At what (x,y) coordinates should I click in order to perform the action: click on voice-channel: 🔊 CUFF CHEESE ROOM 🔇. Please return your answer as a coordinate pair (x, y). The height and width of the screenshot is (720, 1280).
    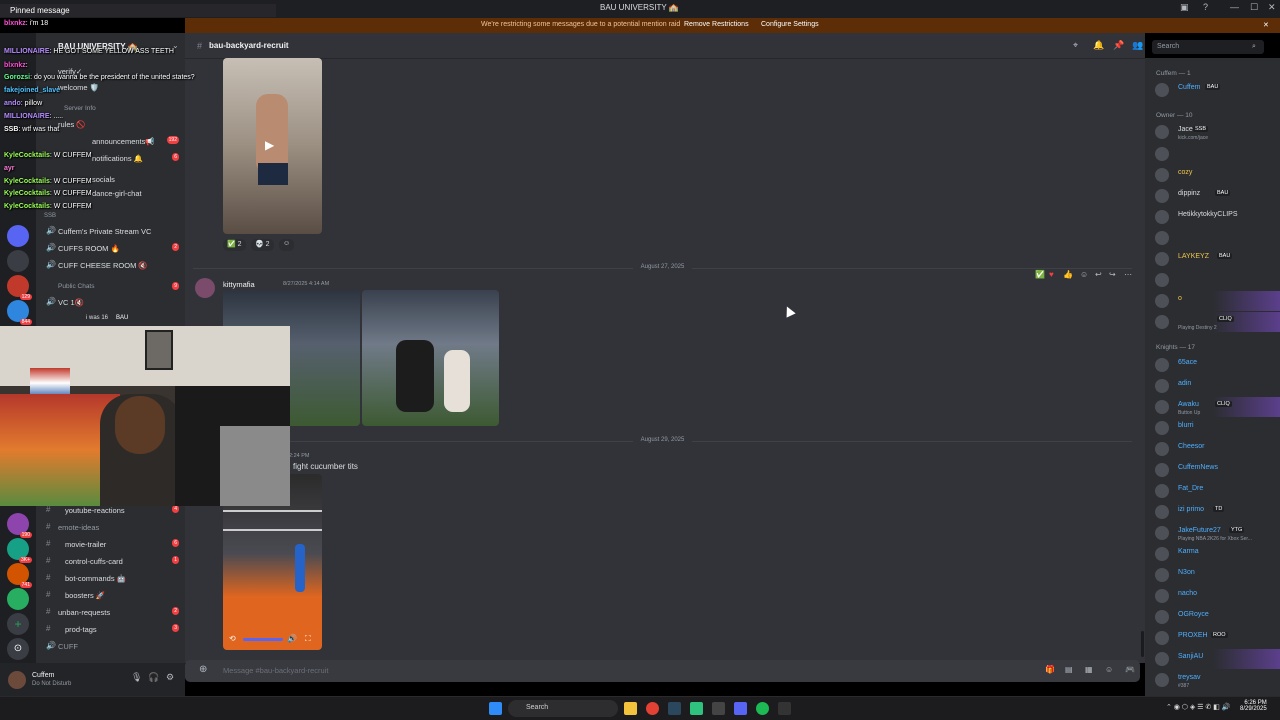
    Looking at the image, I should click on (110, 265).